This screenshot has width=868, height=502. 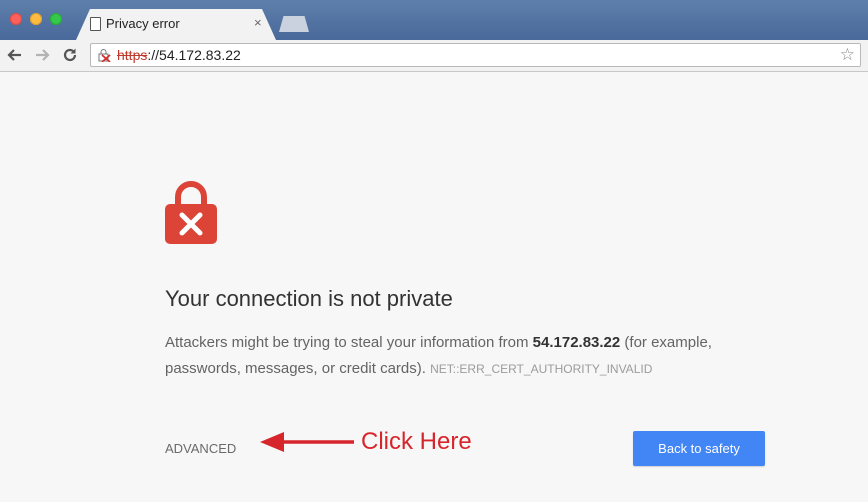 What do you see at coordinates (95, 24) in the screenshot?
I see `document-icon` at bounding box center [95, 24].